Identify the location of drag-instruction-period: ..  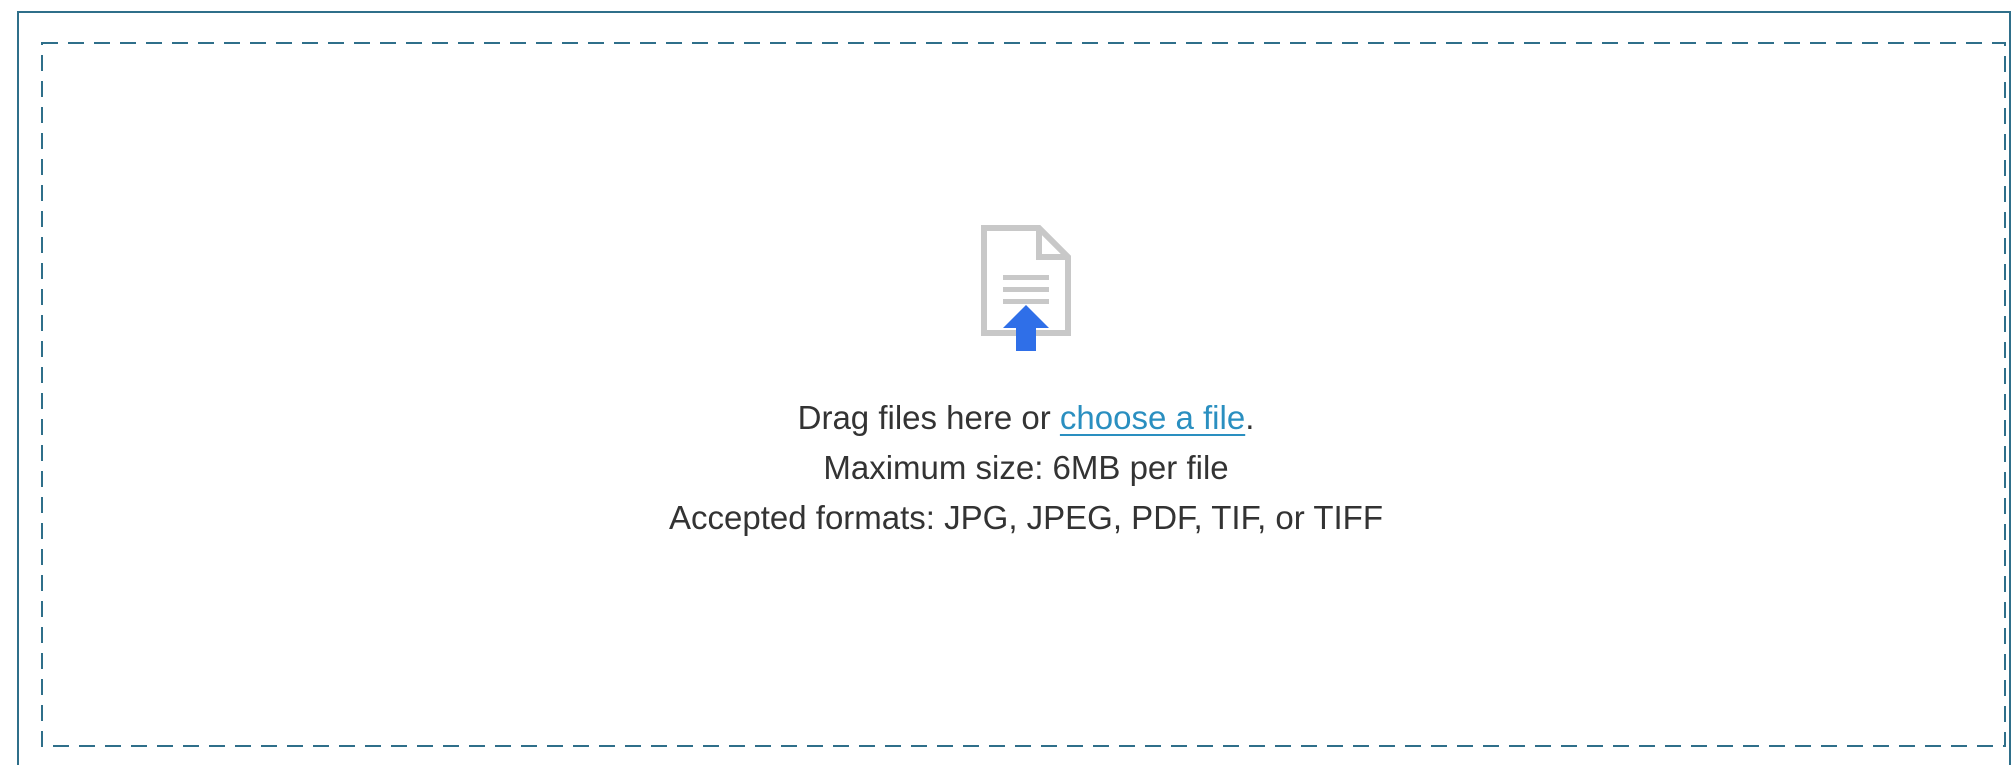
(1250, 417).